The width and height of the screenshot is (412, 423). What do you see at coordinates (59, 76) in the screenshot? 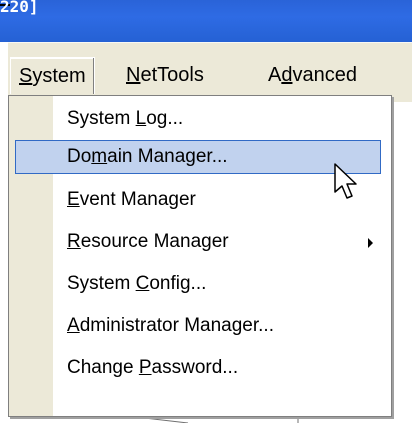
I see `menu-system-post: ystem` at bounding box center [59, 76].